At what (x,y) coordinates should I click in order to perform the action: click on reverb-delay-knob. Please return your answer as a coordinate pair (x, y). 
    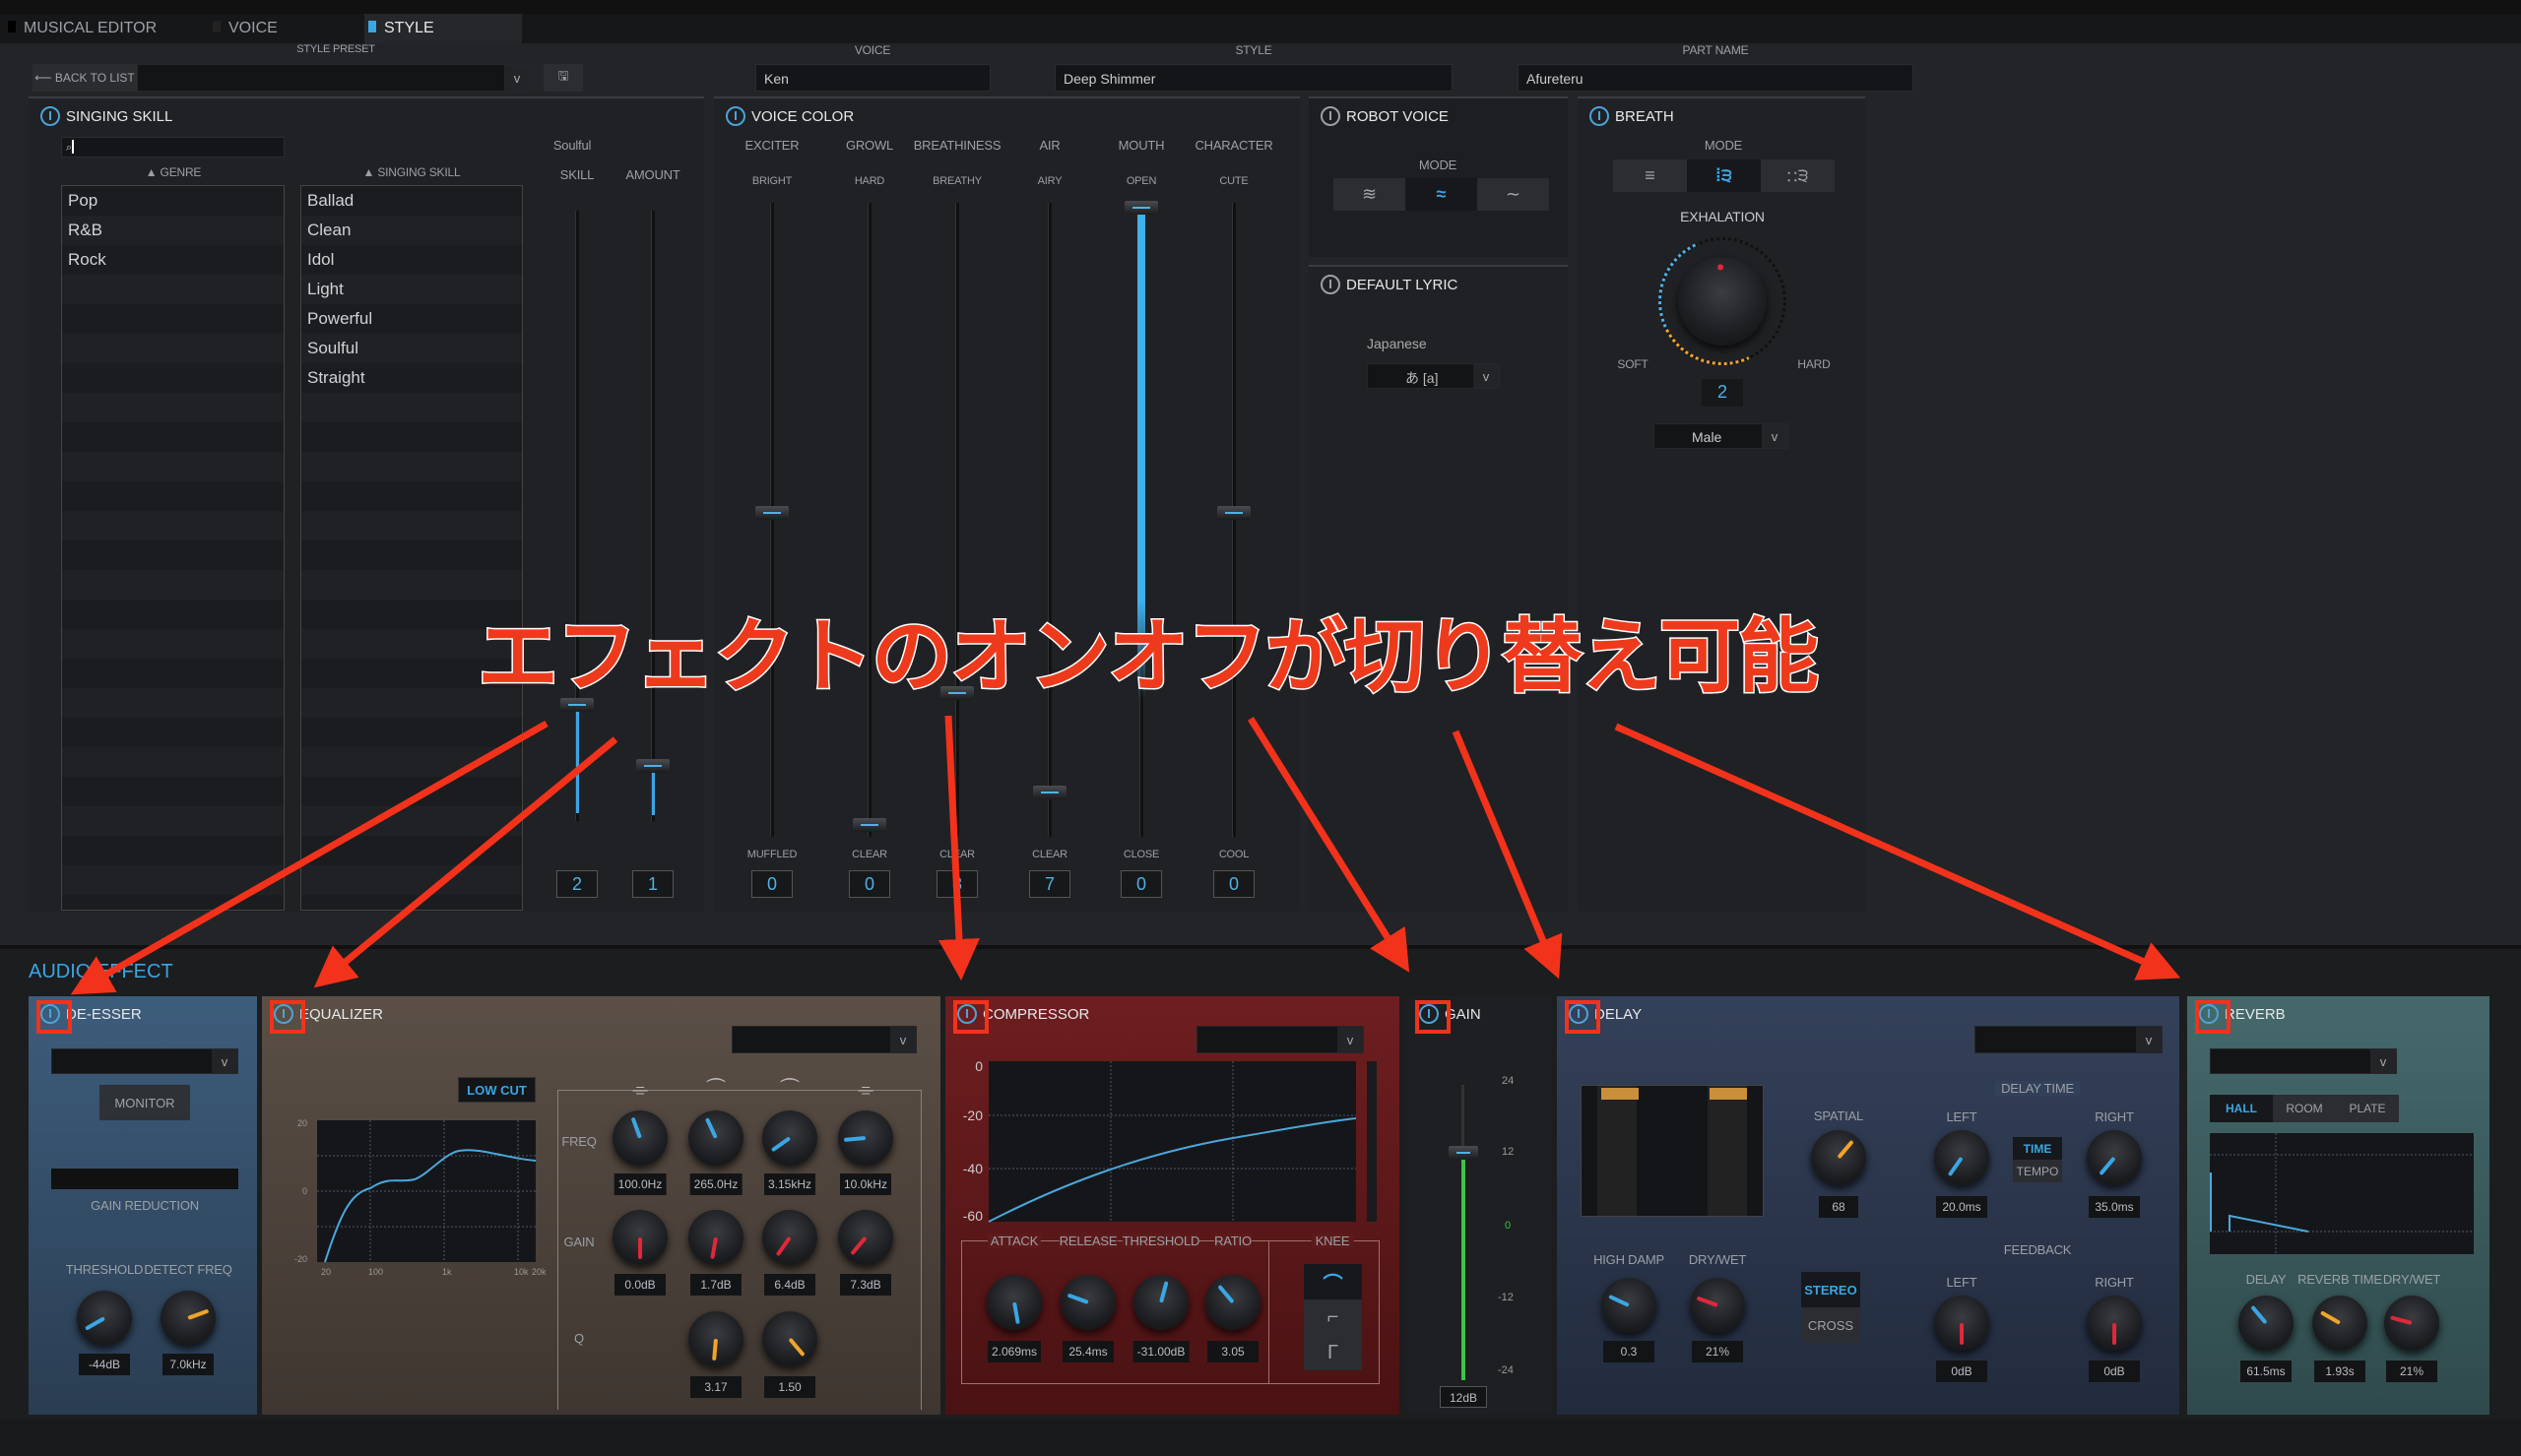
    Looking at the image, I should click on (2266, 1323).